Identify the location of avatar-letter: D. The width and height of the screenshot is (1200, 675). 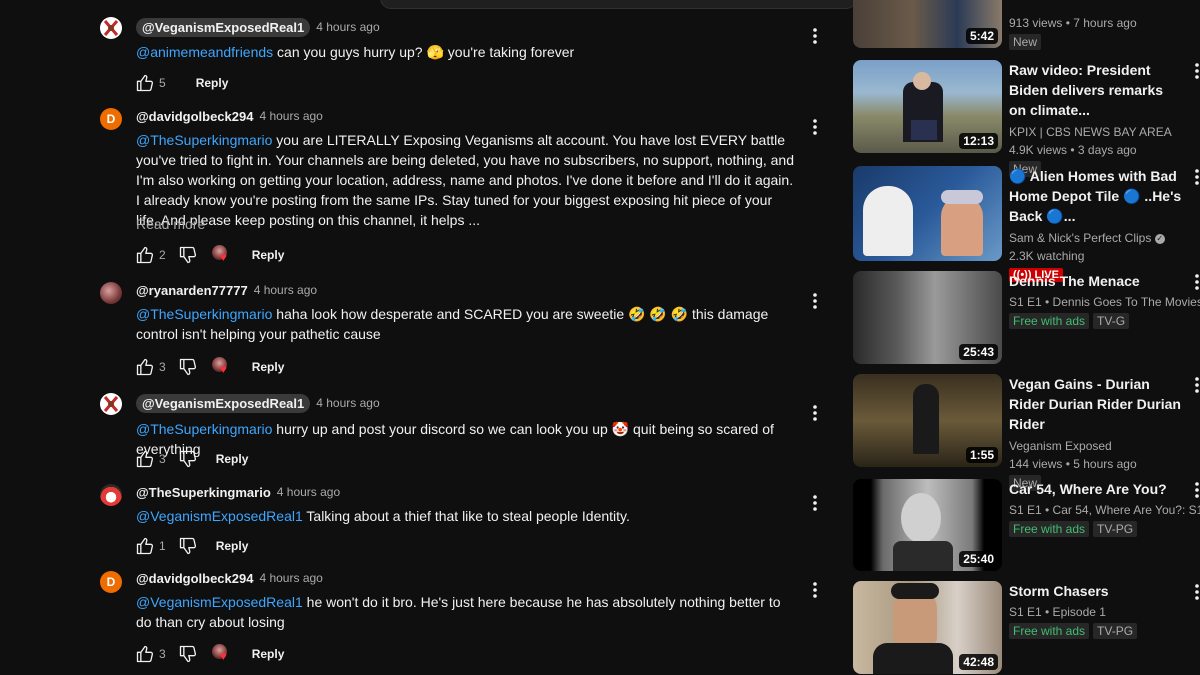
(111, 582).